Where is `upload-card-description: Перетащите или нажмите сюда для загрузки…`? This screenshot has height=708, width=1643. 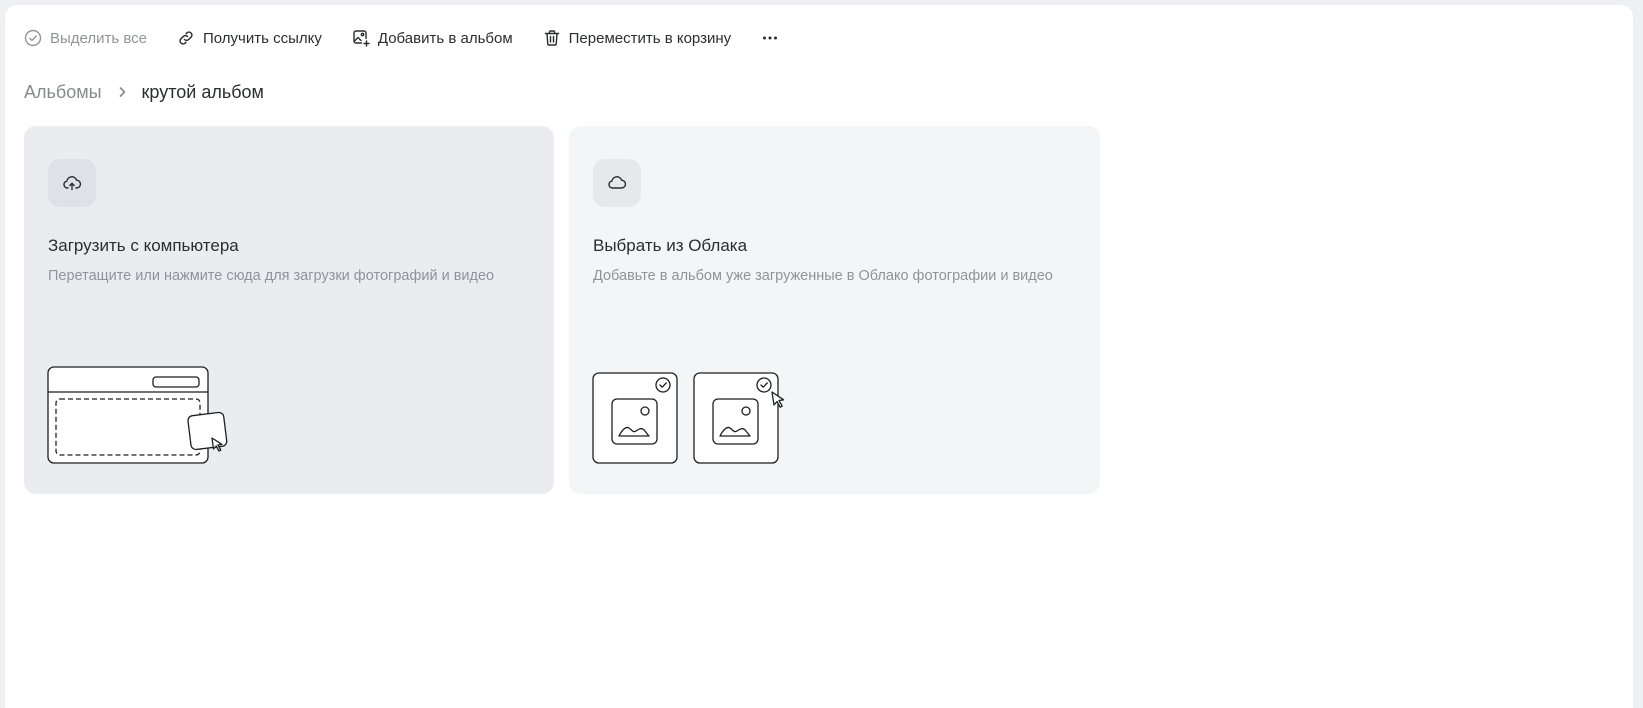
upload-card-description: Перетащите или нажмите сюда для загрузки… is located at coordinates (271, 276).